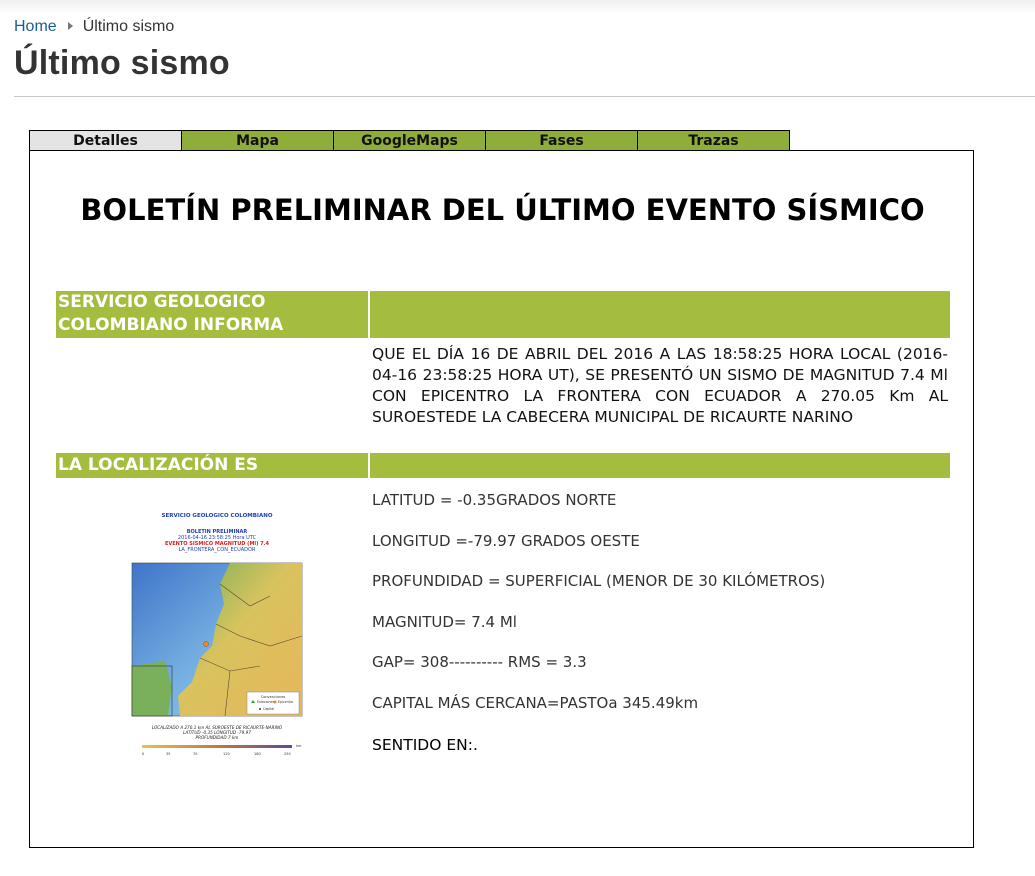 This screenshot has height=876, width=1035. I want to click on longitud-text: LONGITUD =-79.97 GRADOS OESTE, so click(506, 541).